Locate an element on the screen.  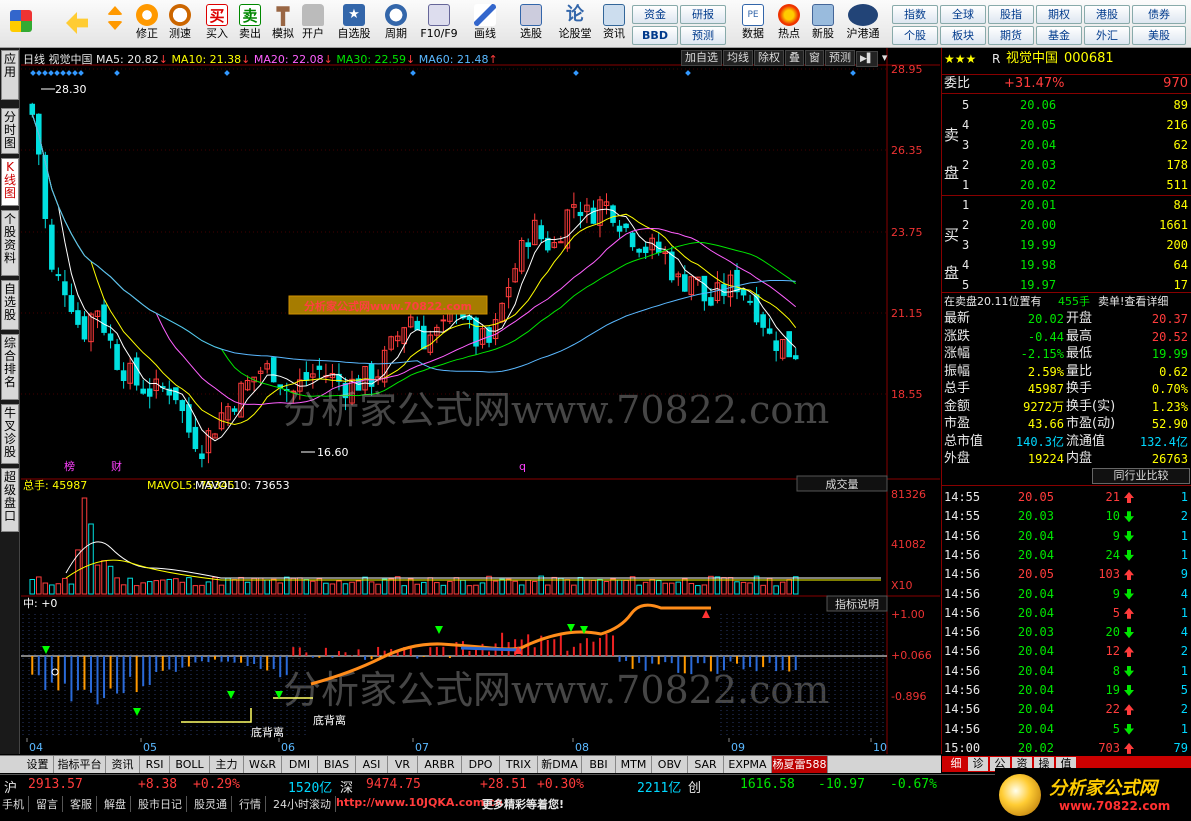
draw-line-button: 画线 is located at coordinates (485, 24).